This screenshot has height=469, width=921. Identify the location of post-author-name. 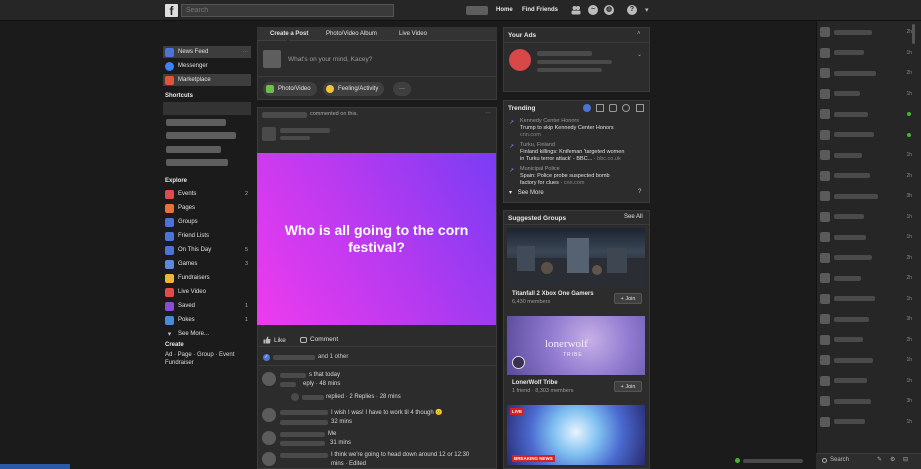
(284, 115).